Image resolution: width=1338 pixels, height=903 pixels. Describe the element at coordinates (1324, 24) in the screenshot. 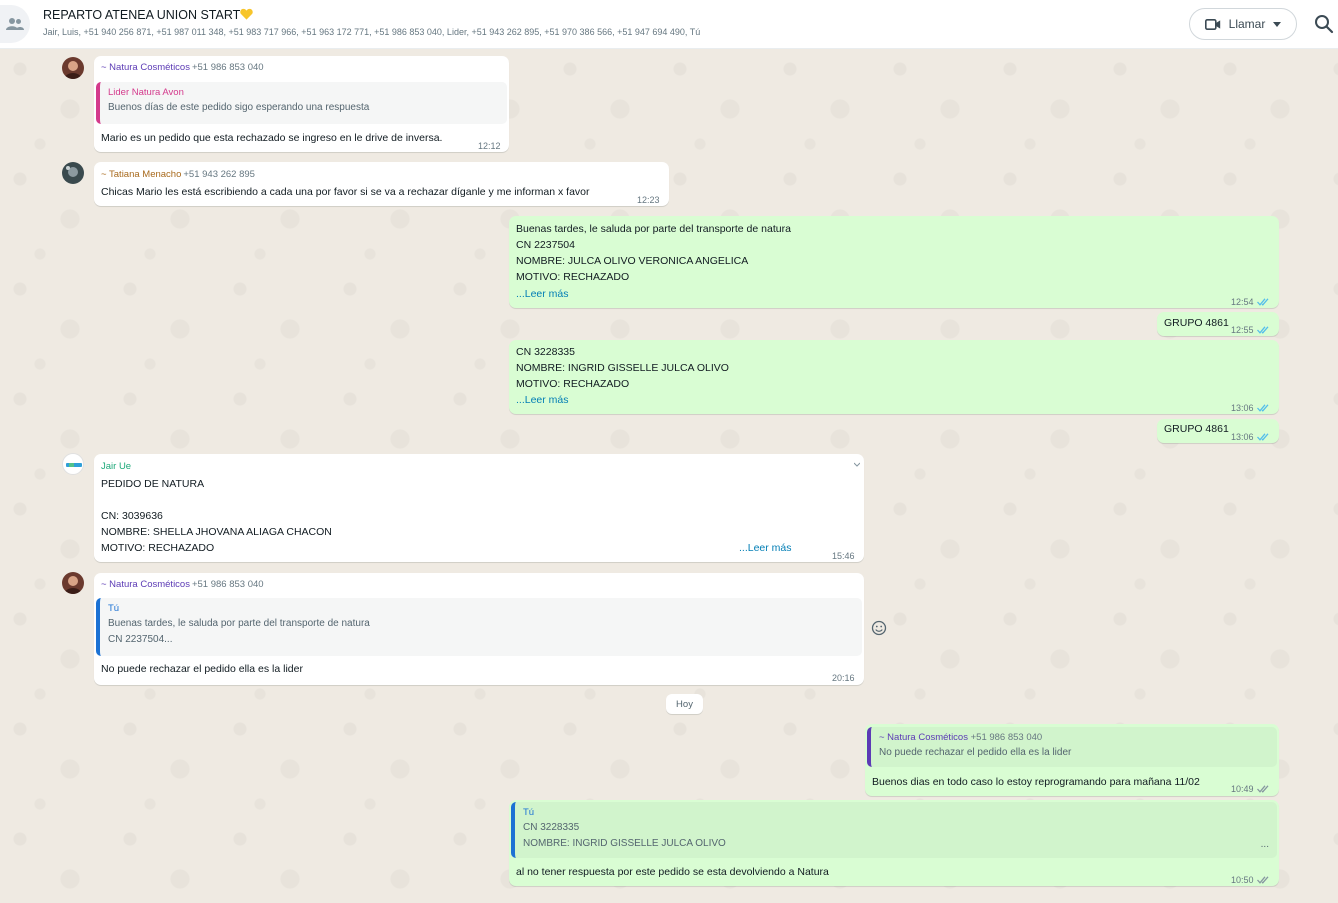

I see `search-icon` at that location.